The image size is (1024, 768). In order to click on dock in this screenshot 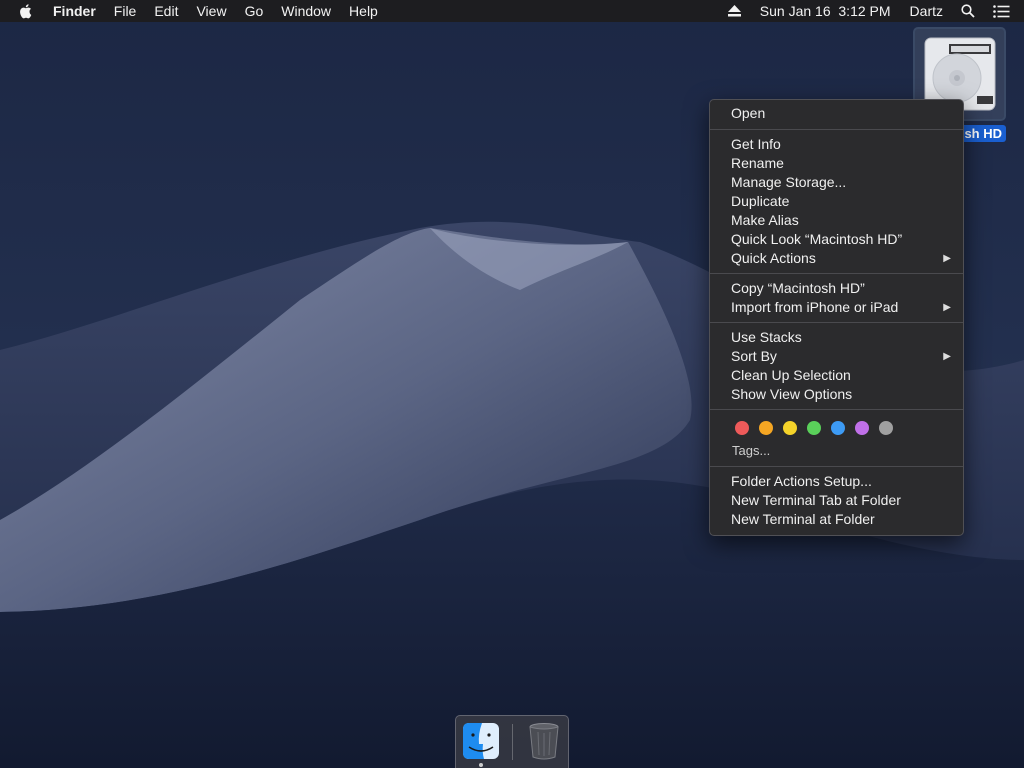, I will do `click(512, 741)`.